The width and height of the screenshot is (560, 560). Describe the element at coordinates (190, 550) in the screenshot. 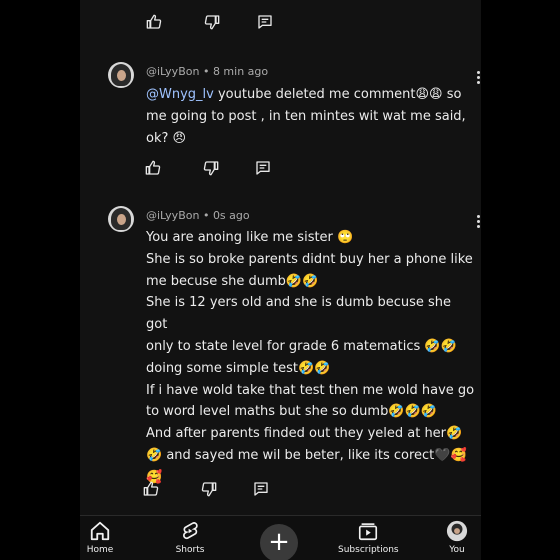

I see `nav-shorts-label: Shorts` at that location.